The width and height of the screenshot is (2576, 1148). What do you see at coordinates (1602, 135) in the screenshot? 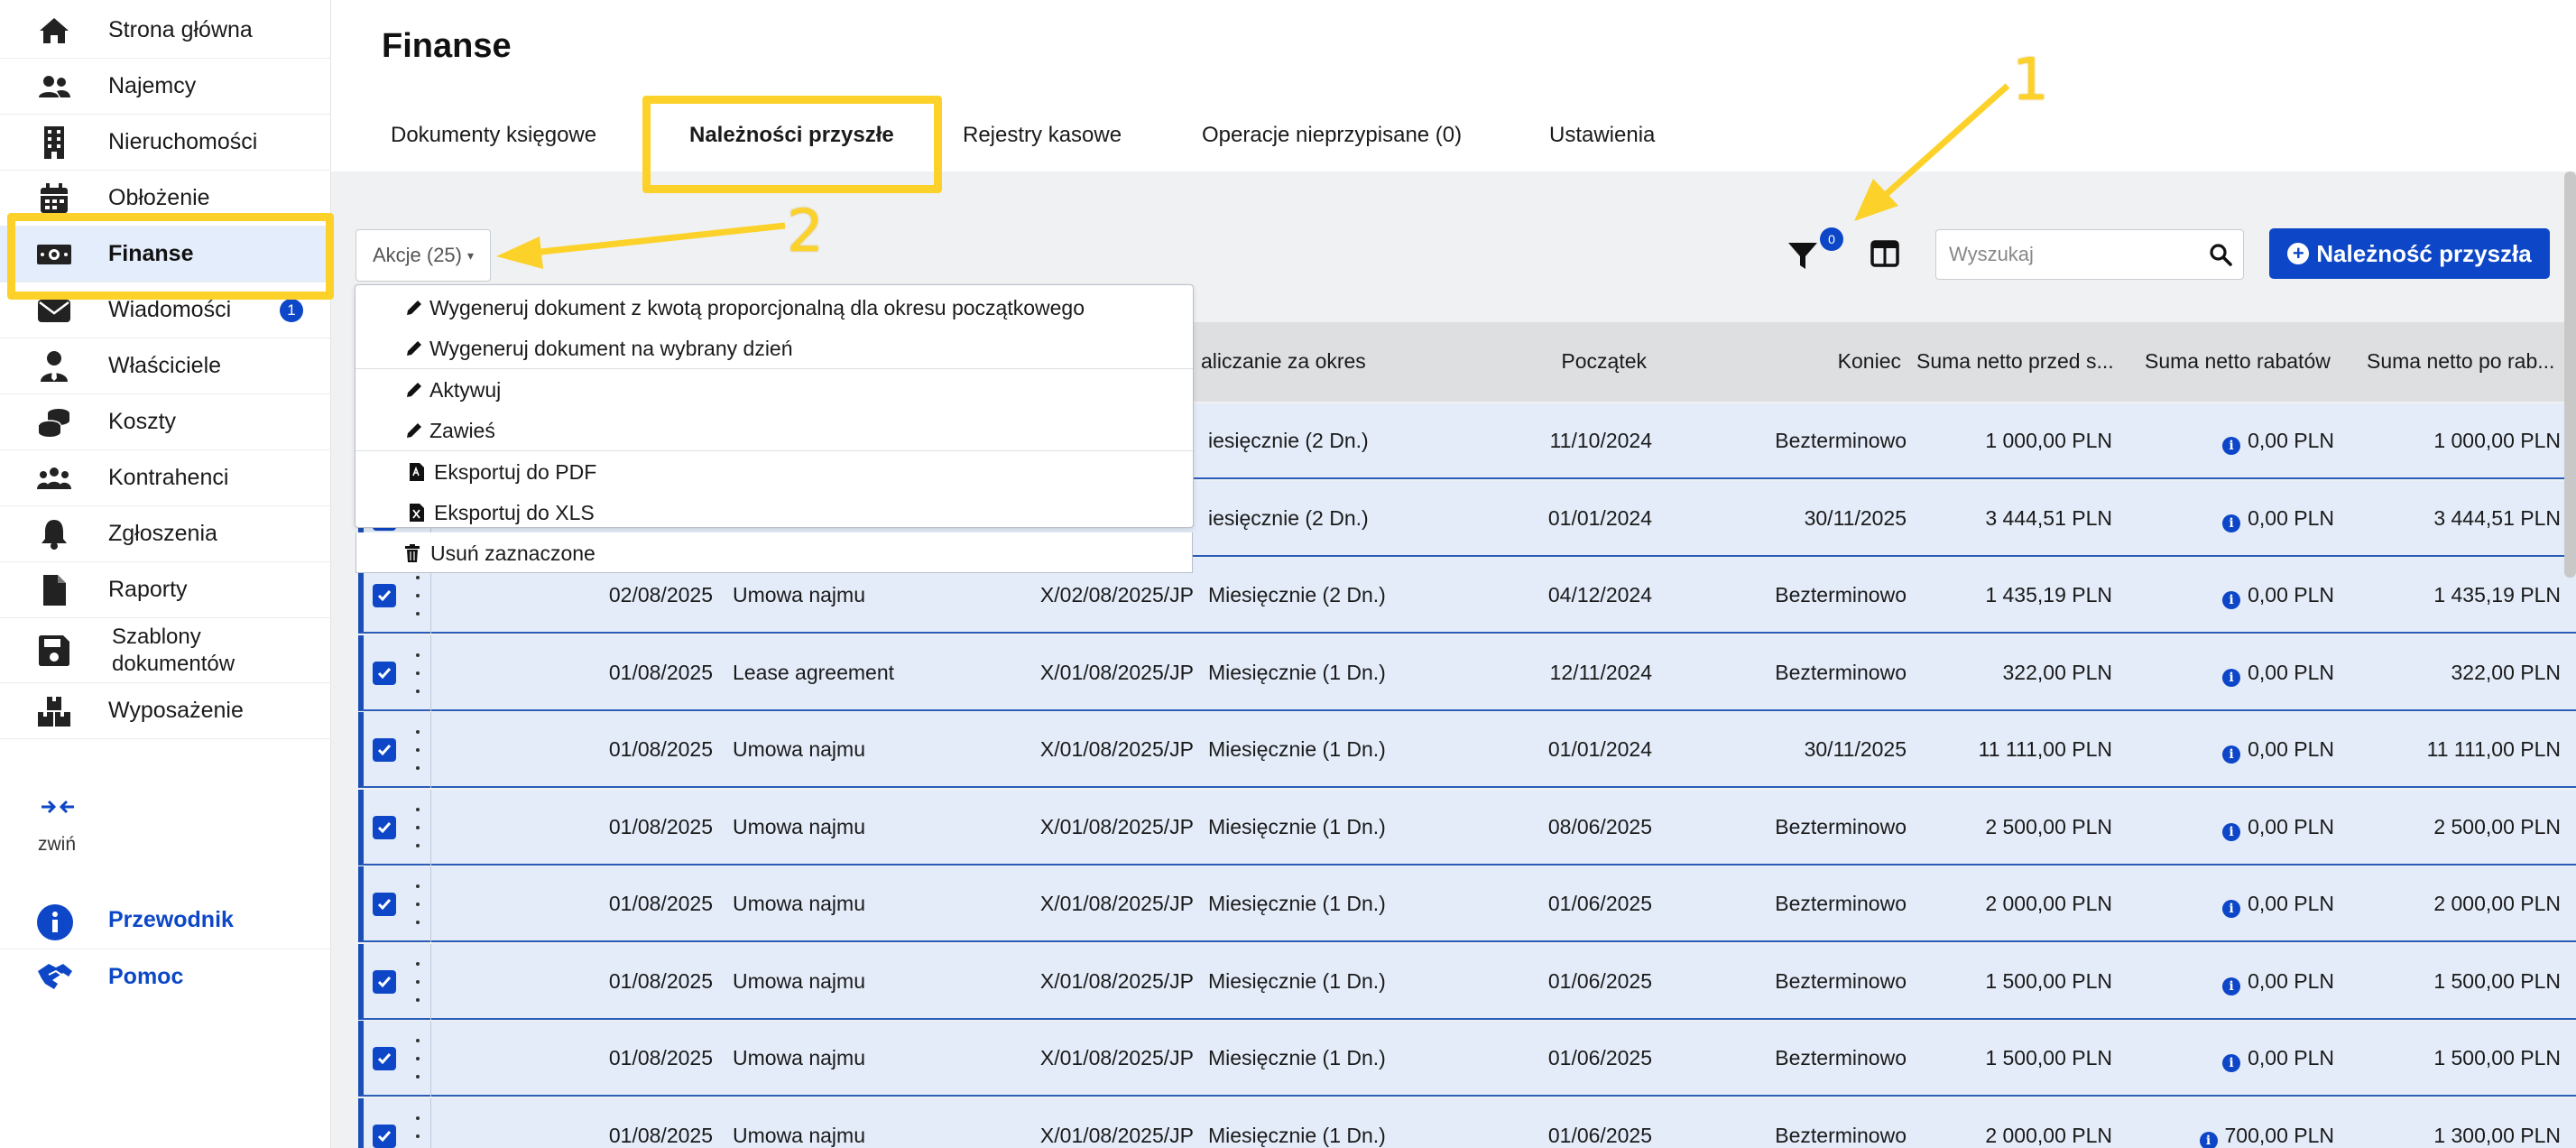
I see `tab-settings: Ustawienia` at bounding box center [1602, 135].